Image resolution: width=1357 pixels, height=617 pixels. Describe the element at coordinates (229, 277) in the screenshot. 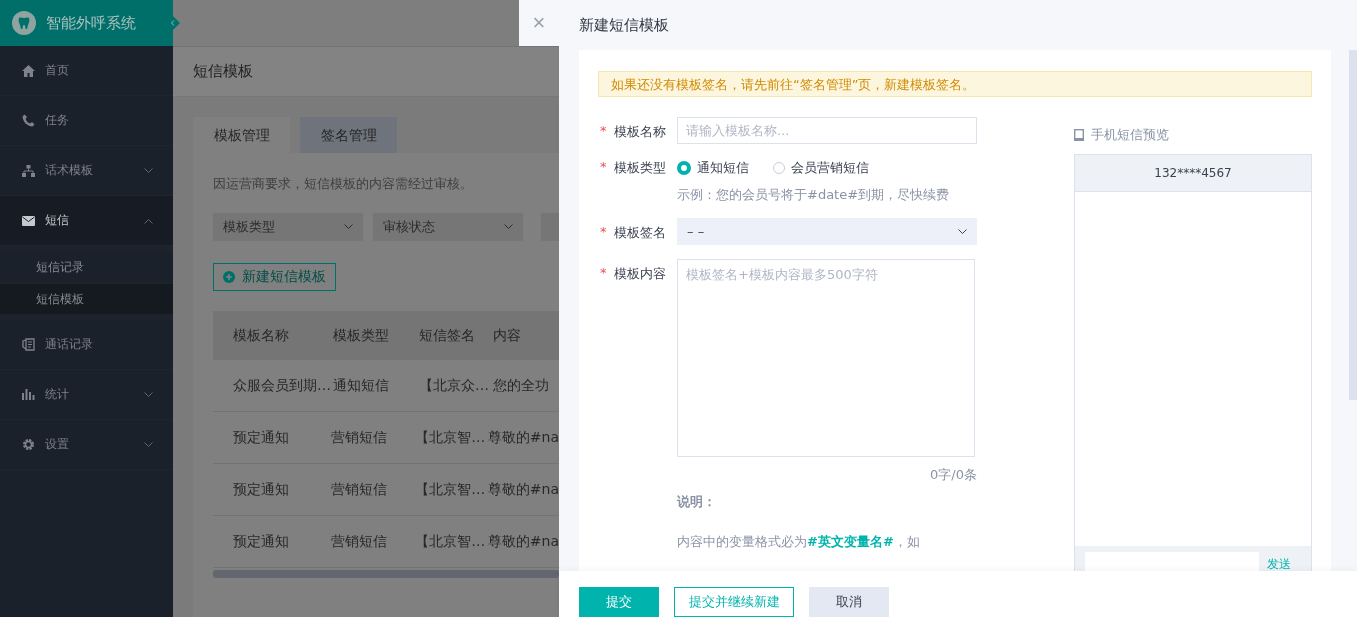

I see `plus-icon` at that location.